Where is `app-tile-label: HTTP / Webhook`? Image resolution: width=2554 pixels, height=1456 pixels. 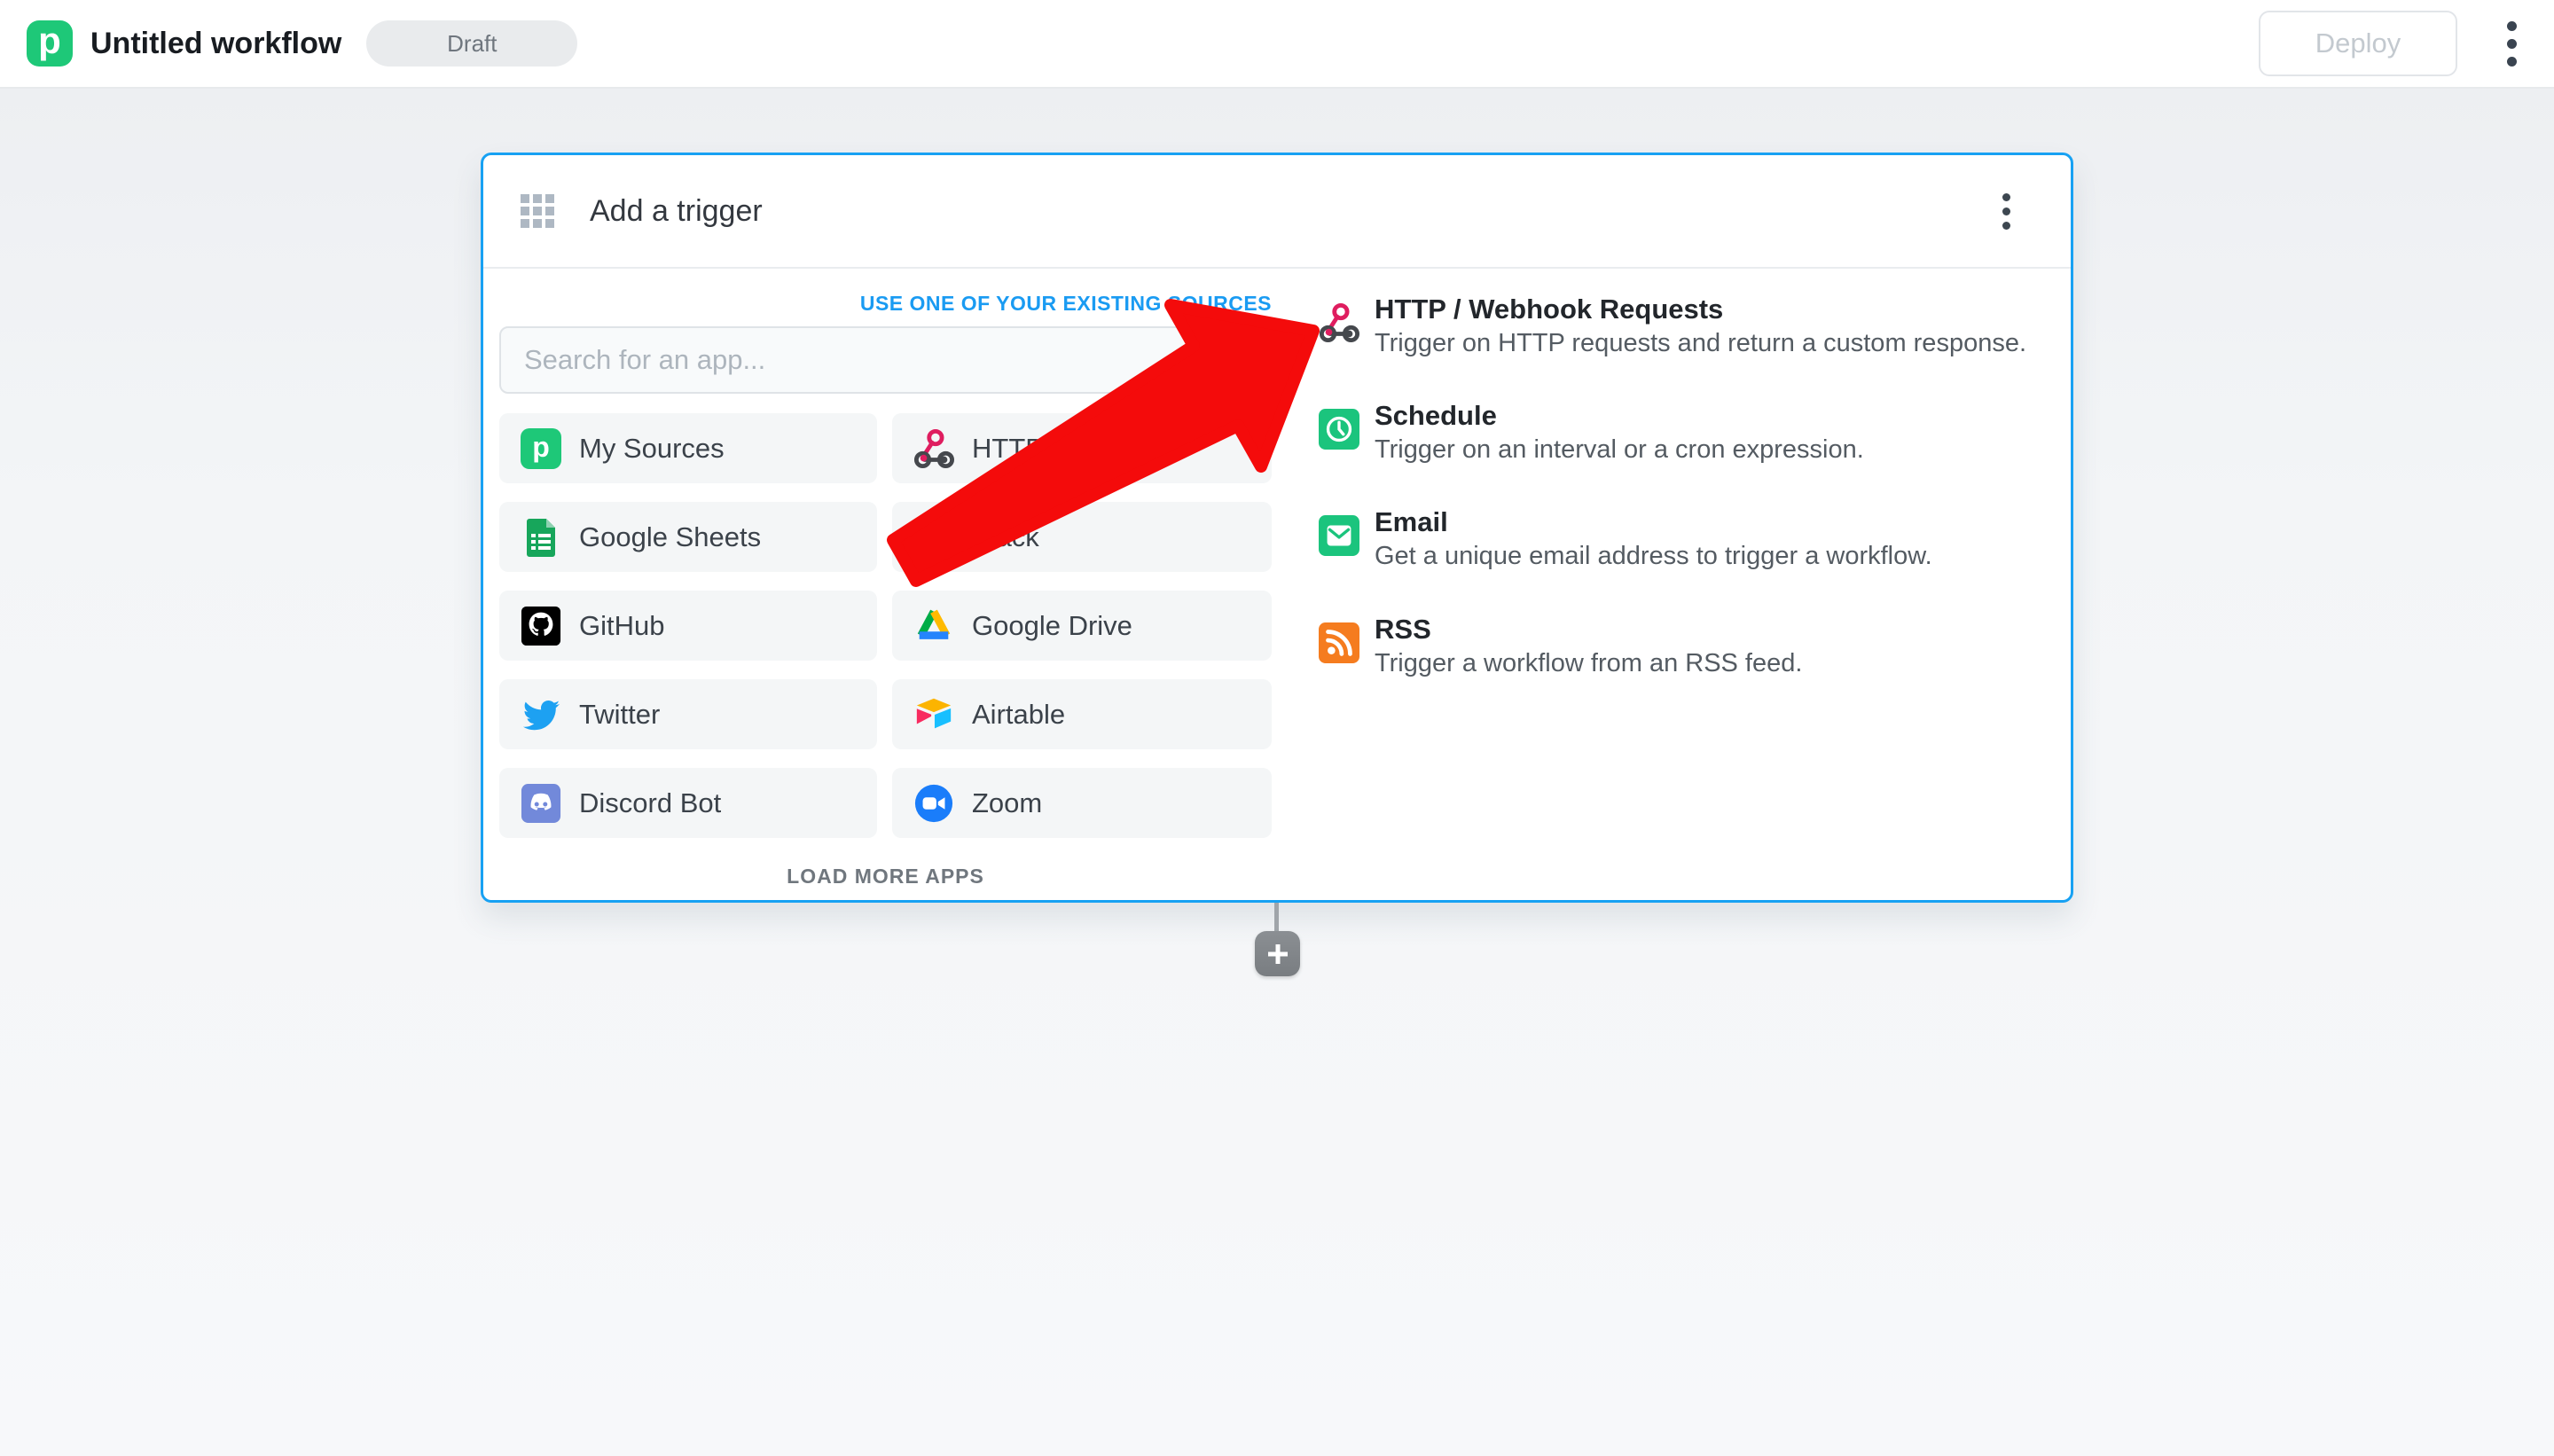
app-tile-label: HTTP / Webhook is located at coordinates (1077, 448).